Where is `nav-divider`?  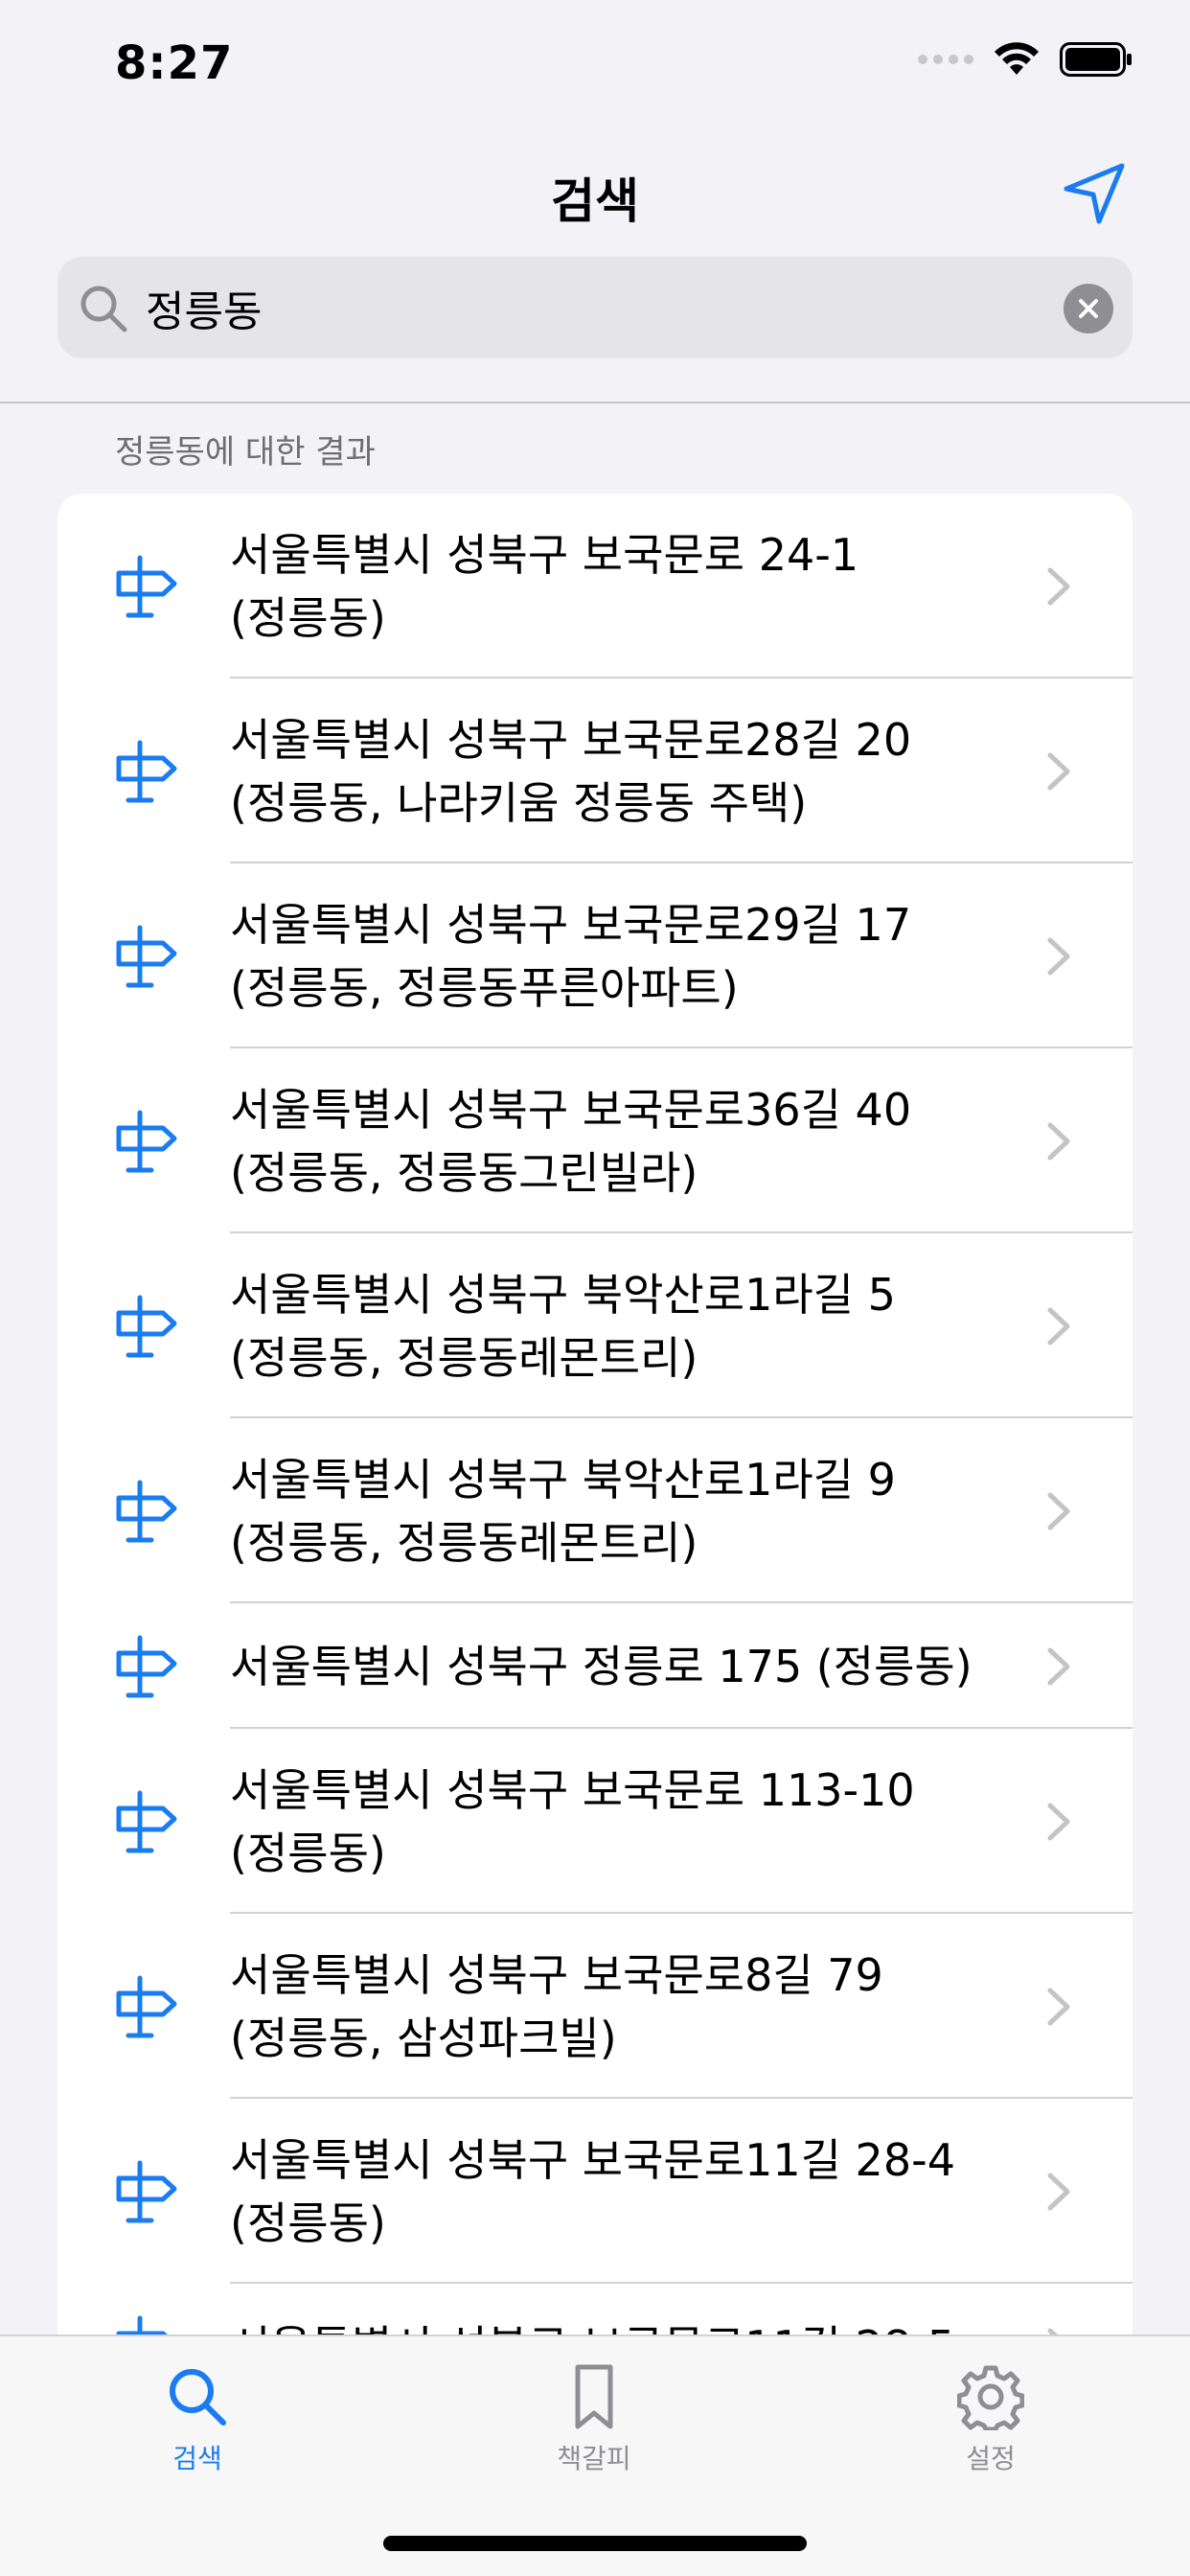 nav-divider is located at coordinates (595, 402).